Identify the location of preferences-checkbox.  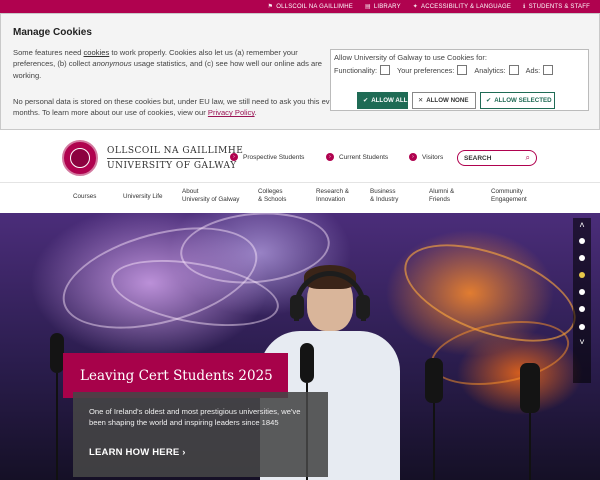
(462, 70).